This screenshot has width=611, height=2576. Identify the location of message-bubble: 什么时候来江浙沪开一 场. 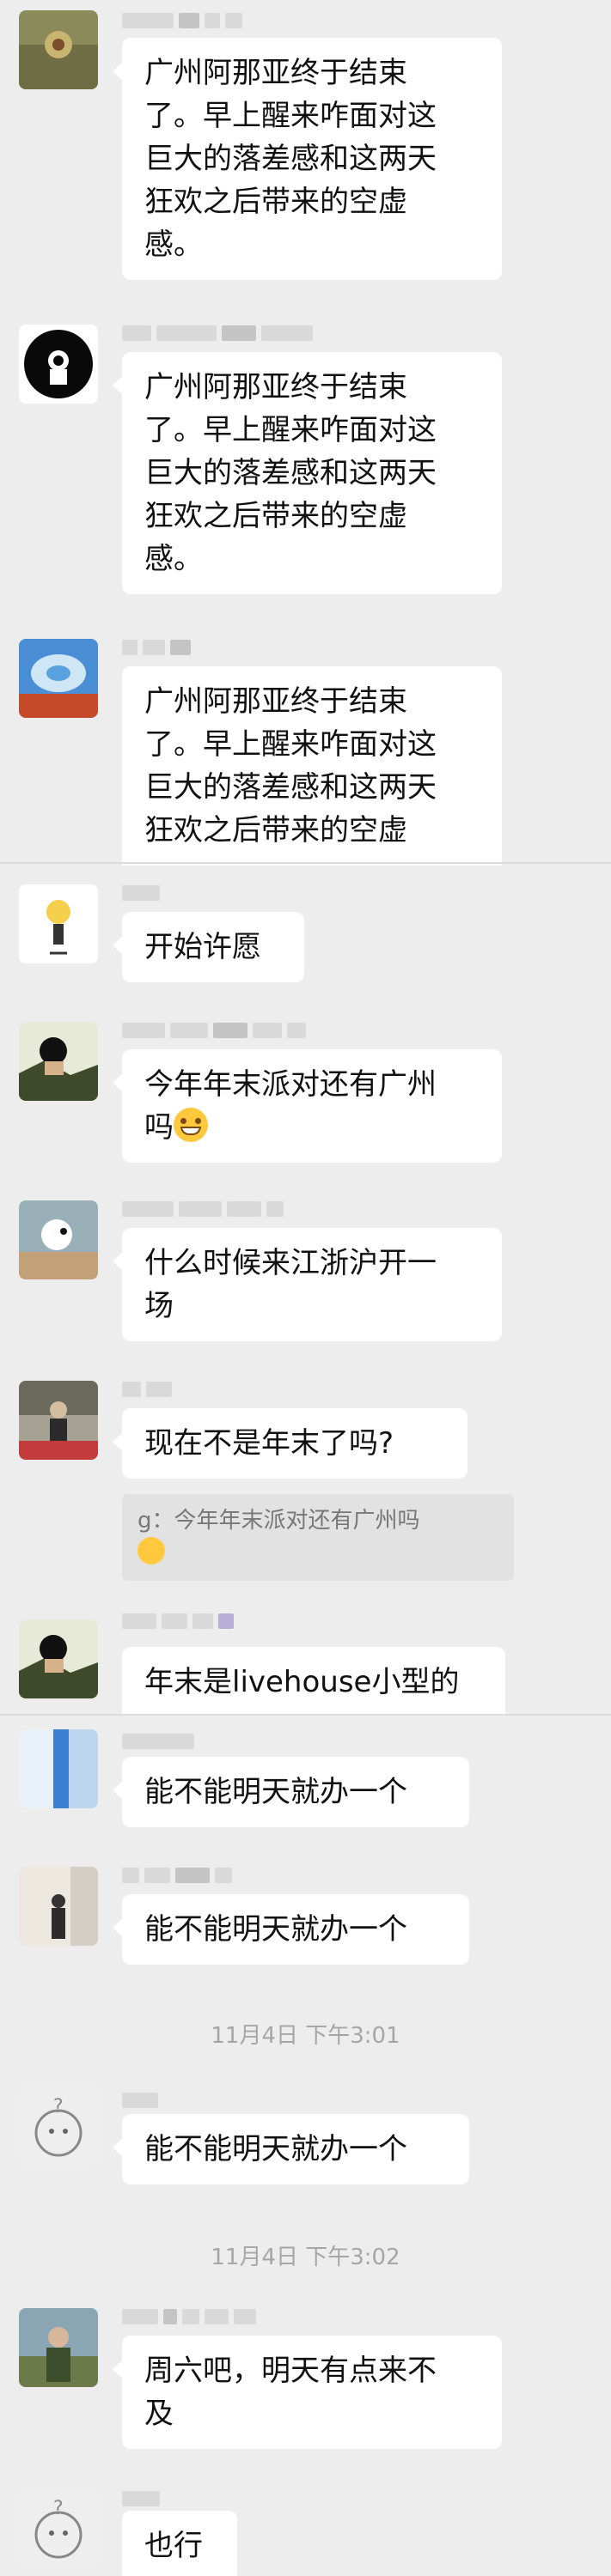
(307, 1284).